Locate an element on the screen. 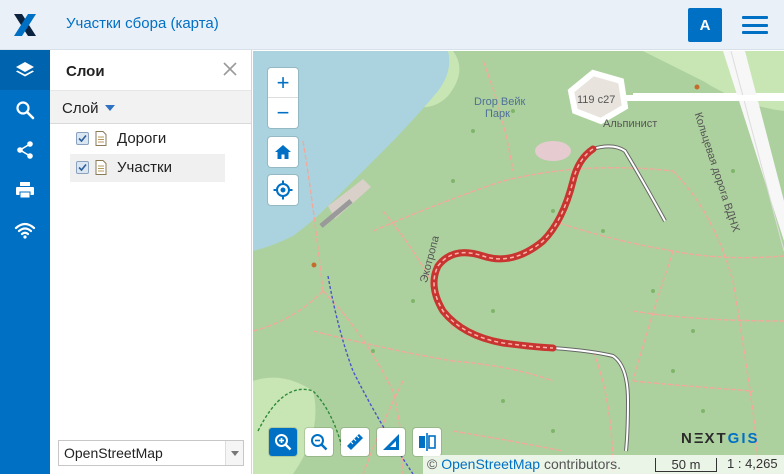 The width and height of the screenshot is (784, 474). copyright-symbol: © is located at coordinates (432, 464).